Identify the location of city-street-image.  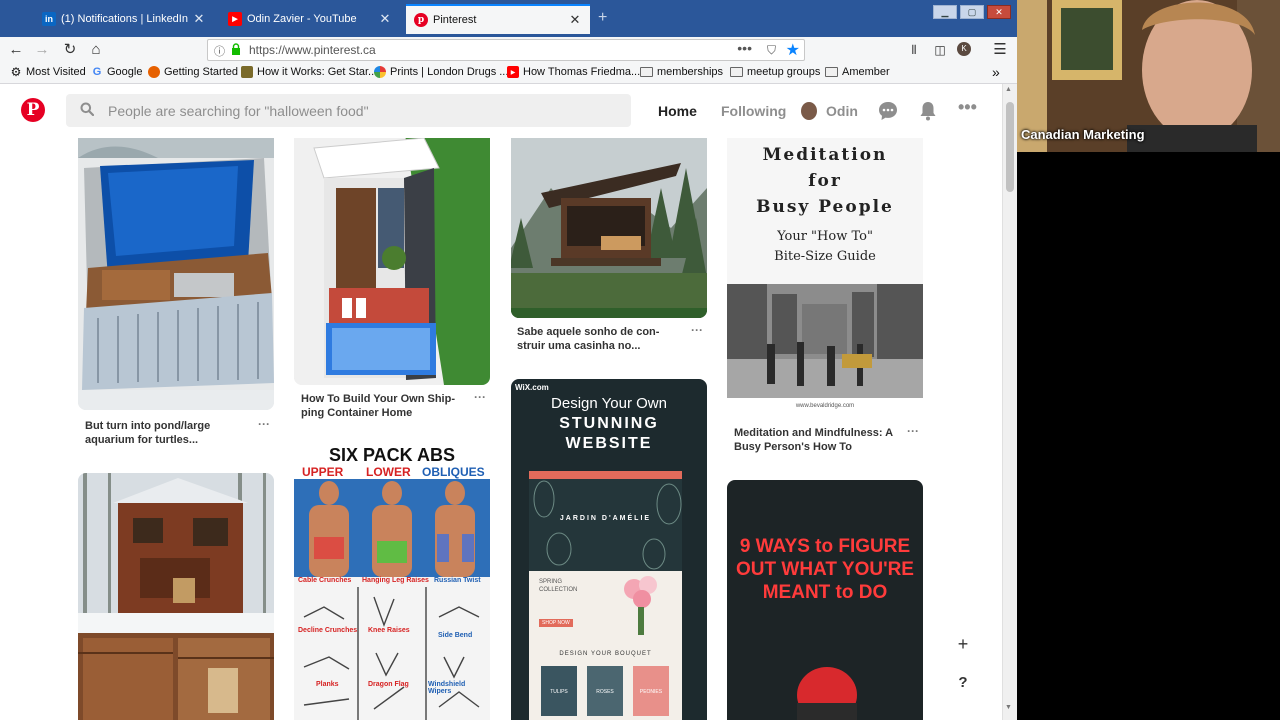
(825, 341).